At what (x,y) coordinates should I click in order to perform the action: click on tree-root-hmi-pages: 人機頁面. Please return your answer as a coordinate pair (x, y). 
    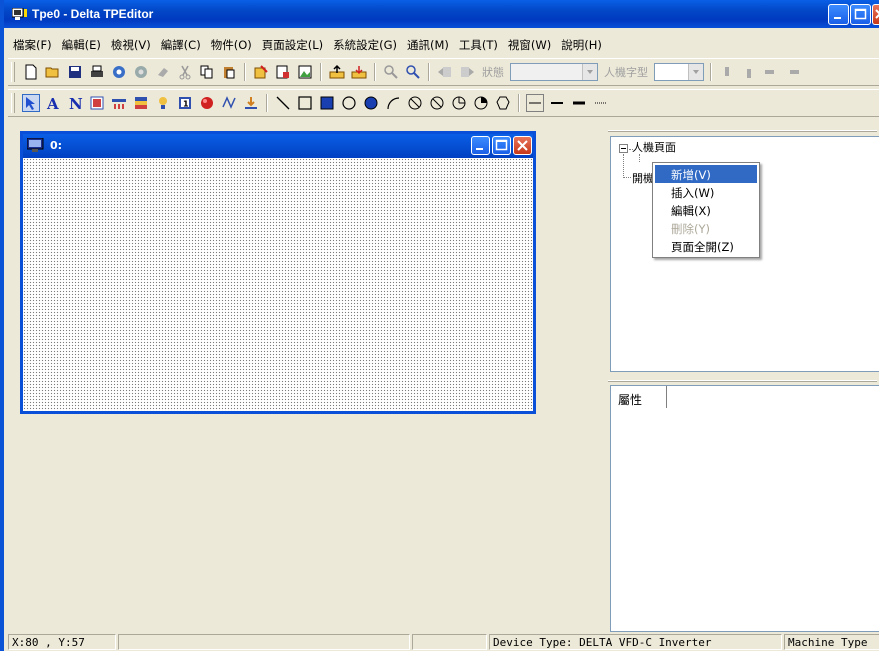
    Looking at the image, I should click on (654, 147).